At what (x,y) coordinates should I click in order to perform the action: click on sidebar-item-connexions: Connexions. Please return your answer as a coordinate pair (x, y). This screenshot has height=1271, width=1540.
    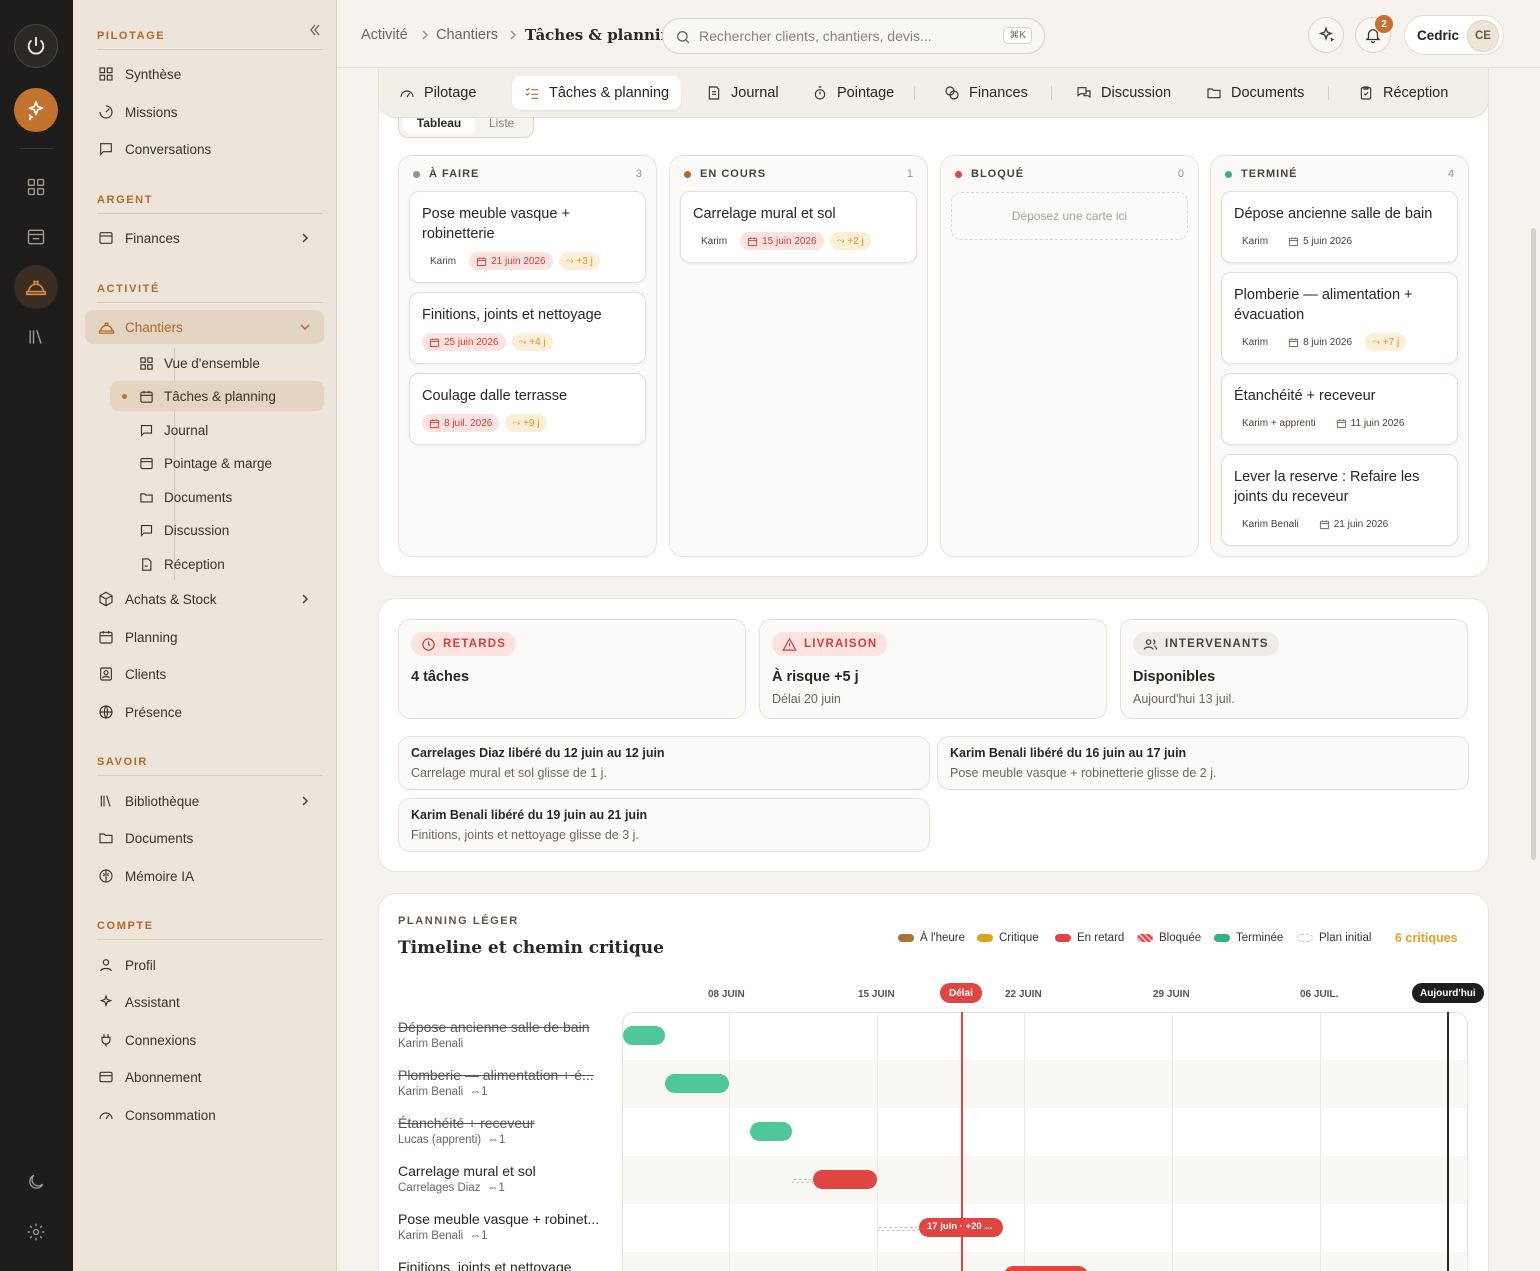
    Looking at the image, I should click on (204, 1040).